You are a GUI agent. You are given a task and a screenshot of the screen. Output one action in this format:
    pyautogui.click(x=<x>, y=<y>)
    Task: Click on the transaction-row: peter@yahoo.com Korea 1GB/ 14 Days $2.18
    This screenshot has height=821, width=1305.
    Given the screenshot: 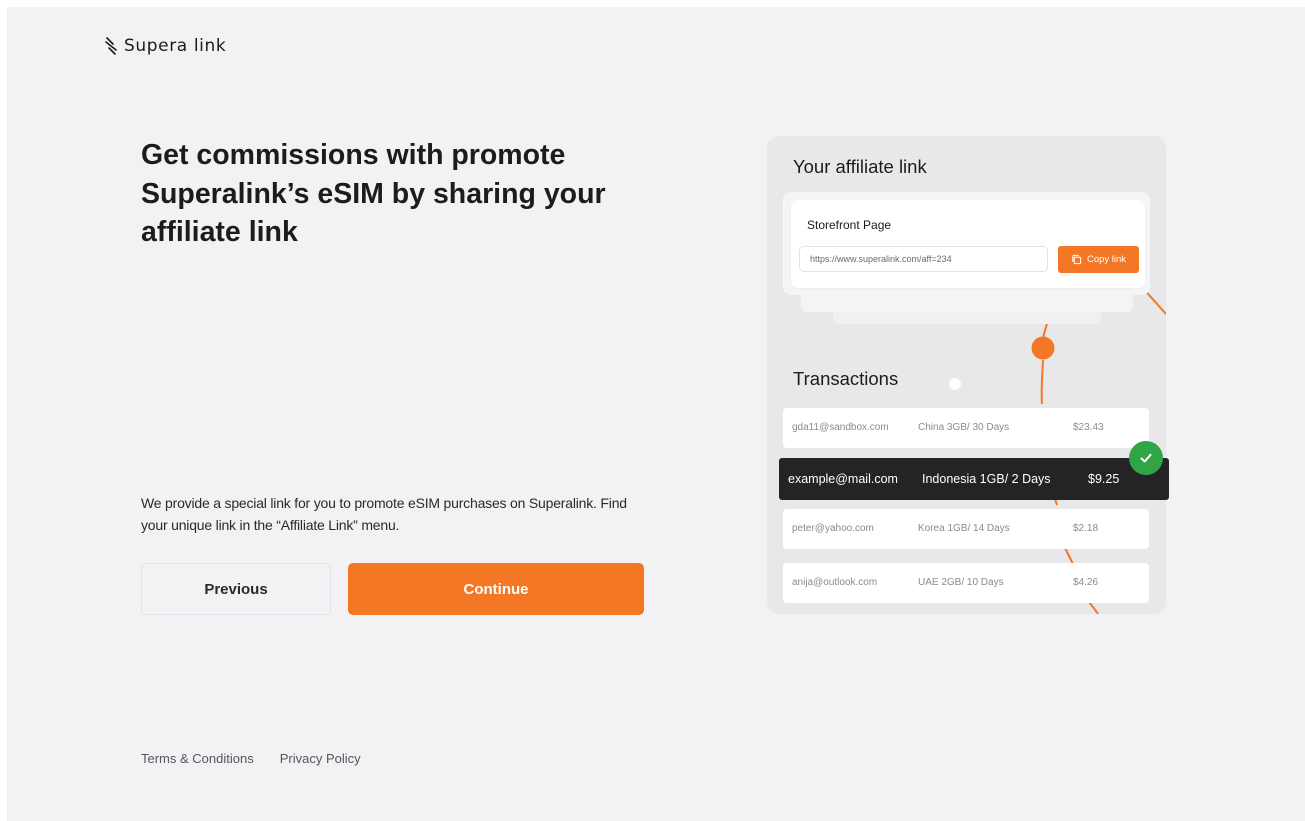 What is the action you would take?
    pyautogui.click(x=966, y=529)
    